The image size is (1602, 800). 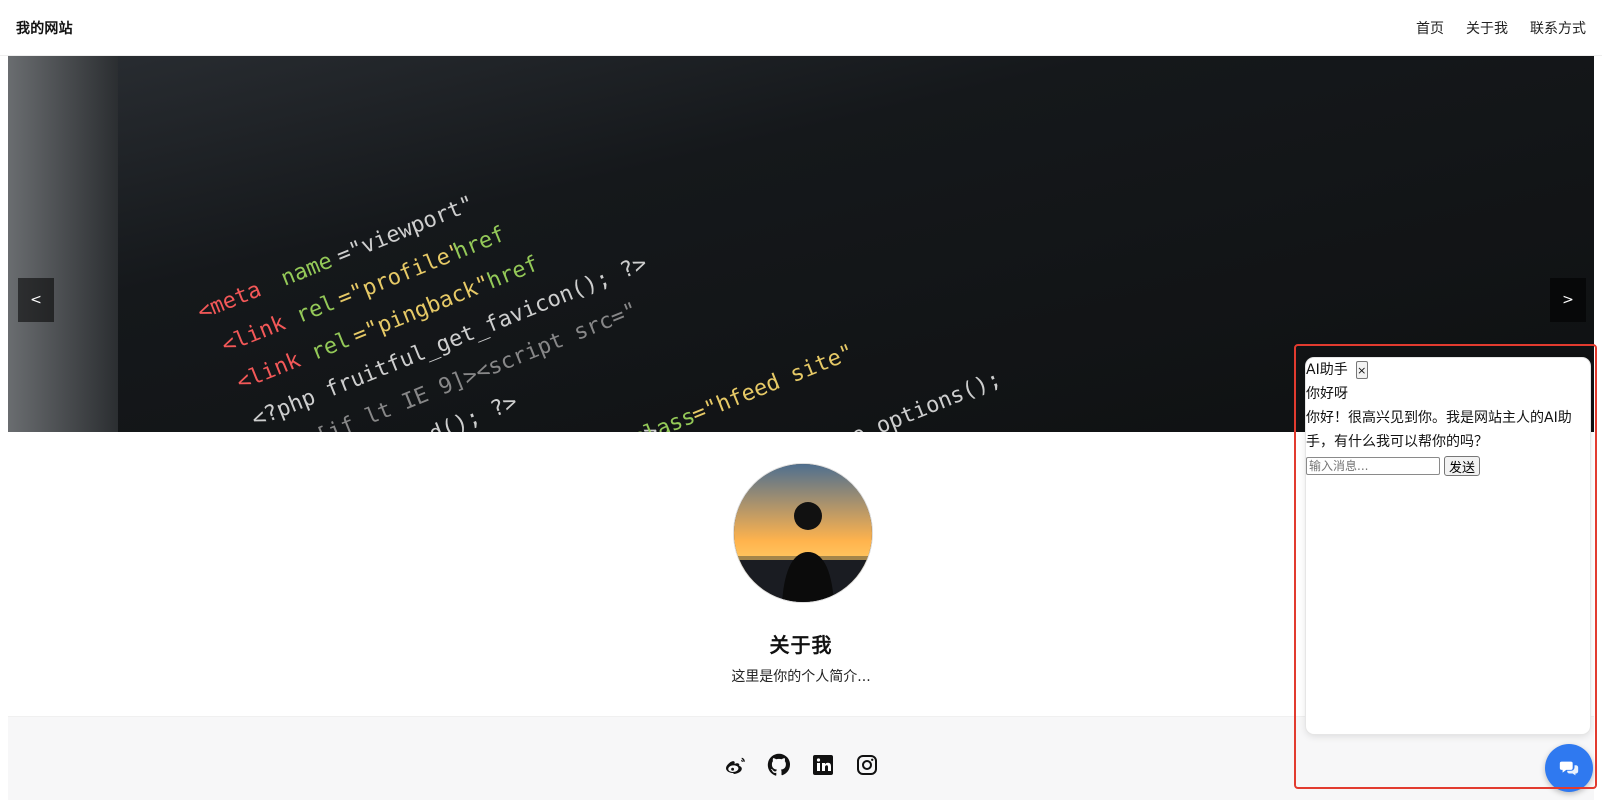 What do you see at coordinates (867, 765) in the screenshot?
I see `instagram-icon` at bounding box center [867, 765].